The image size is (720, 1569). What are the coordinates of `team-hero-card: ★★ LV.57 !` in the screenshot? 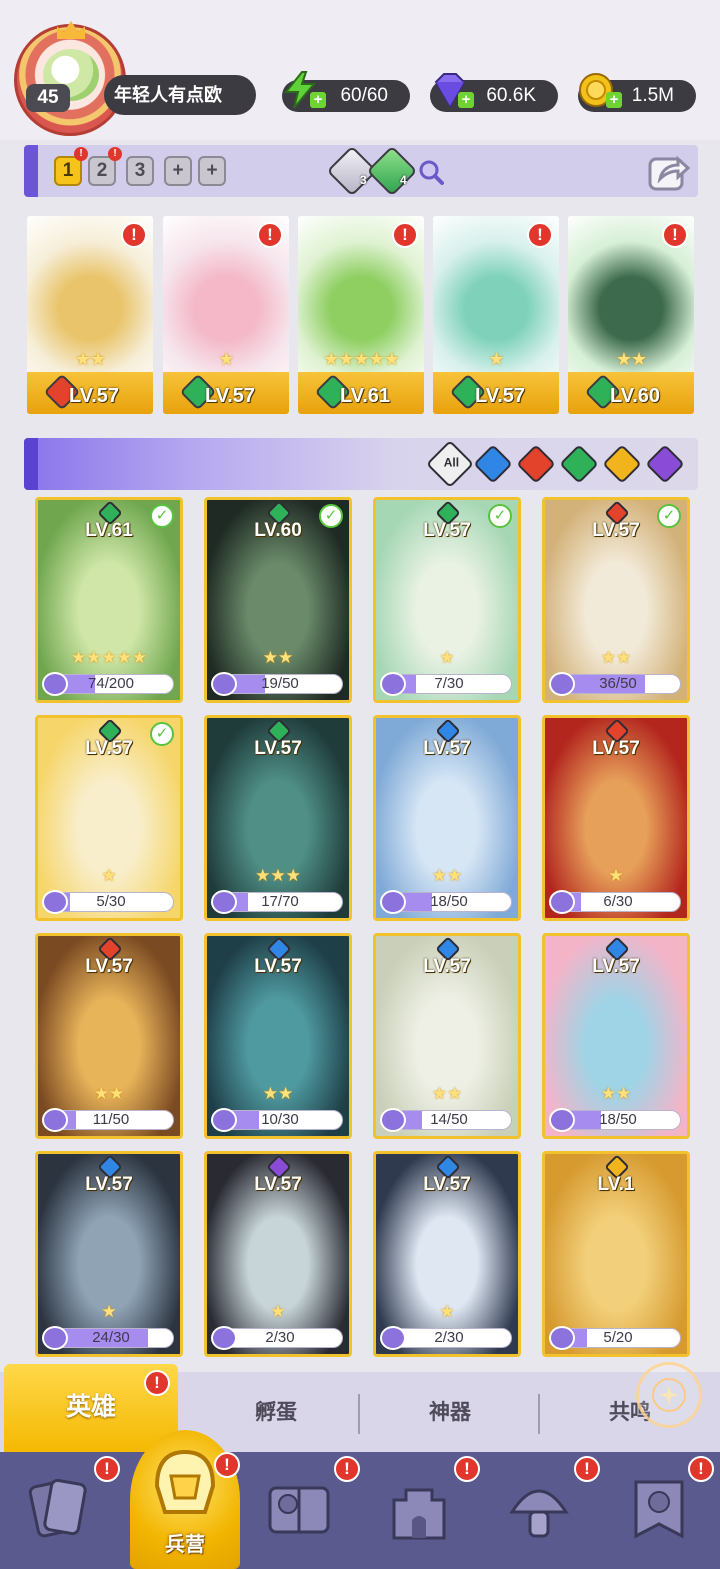 It's located at (90, 315).